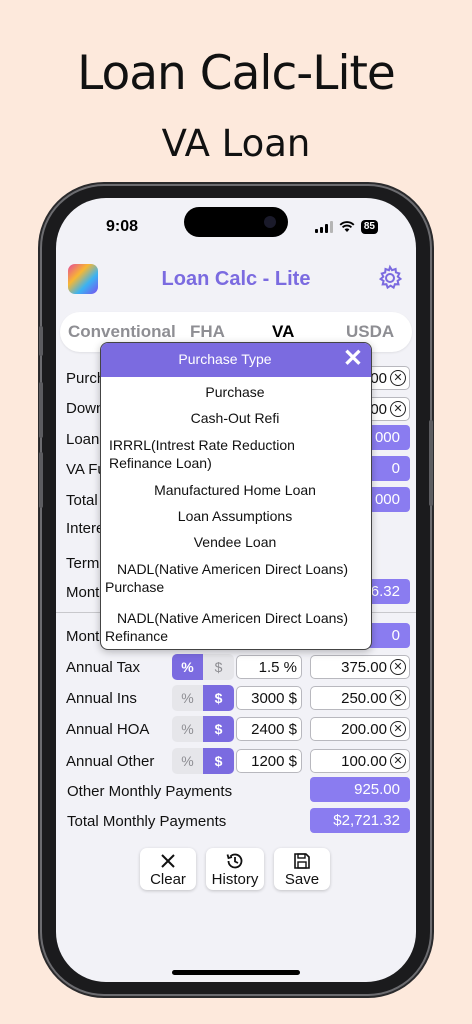  Describe the element at coordinates (110, 761) in the screenshot. I see `annual-other-label: Annual Other` at that location.